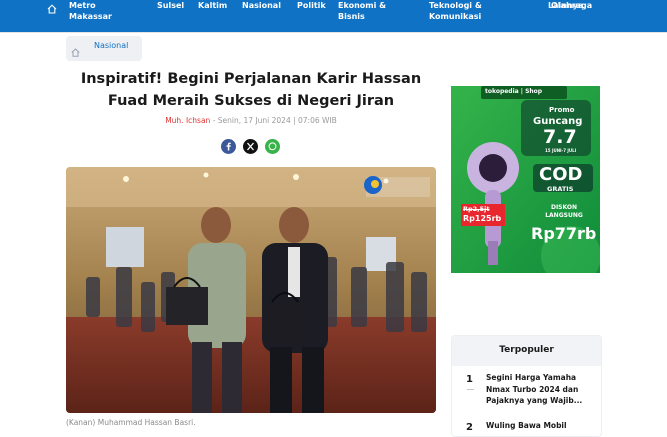 This screenshot has height=437, width=667. Describe the element at coordinates (476, 209) in the screenshot. I see `ad-old-price: Rp2,5jt` at that location.